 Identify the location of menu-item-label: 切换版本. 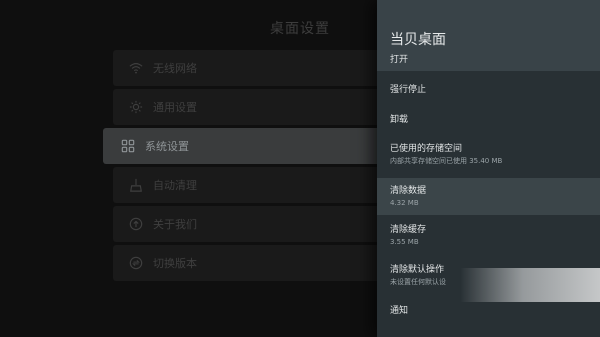
(175, 263).